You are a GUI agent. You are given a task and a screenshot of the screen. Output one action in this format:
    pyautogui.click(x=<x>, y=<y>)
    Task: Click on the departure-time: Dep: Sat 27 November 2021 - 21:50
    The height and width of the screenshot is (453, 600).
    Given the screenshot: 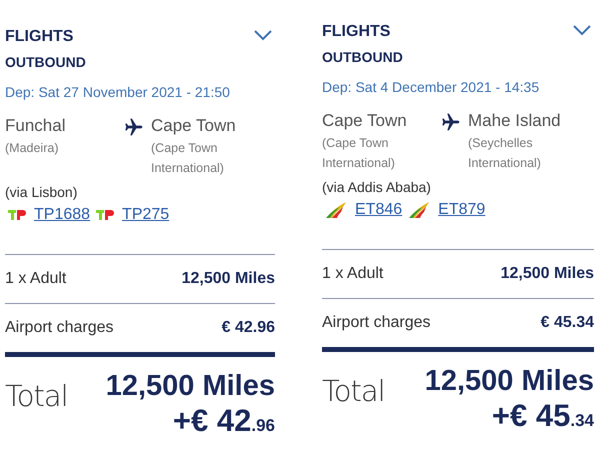 What is the action you would take?
    pyautogui.click(x=118, y=92)
    